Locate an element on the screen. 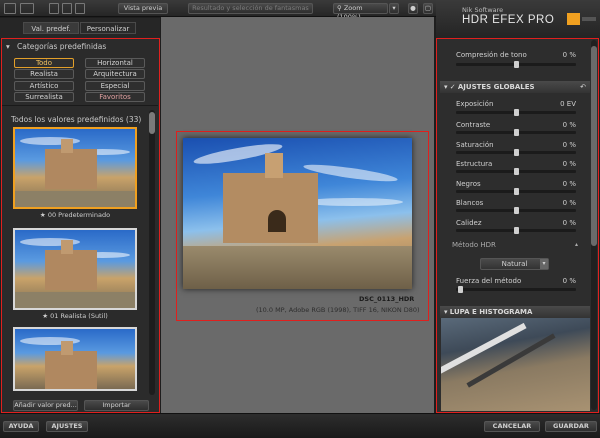 The width and height of the screenshot is (600, 438). tab-customize: Personalizar is located at coordinates (108, 28).